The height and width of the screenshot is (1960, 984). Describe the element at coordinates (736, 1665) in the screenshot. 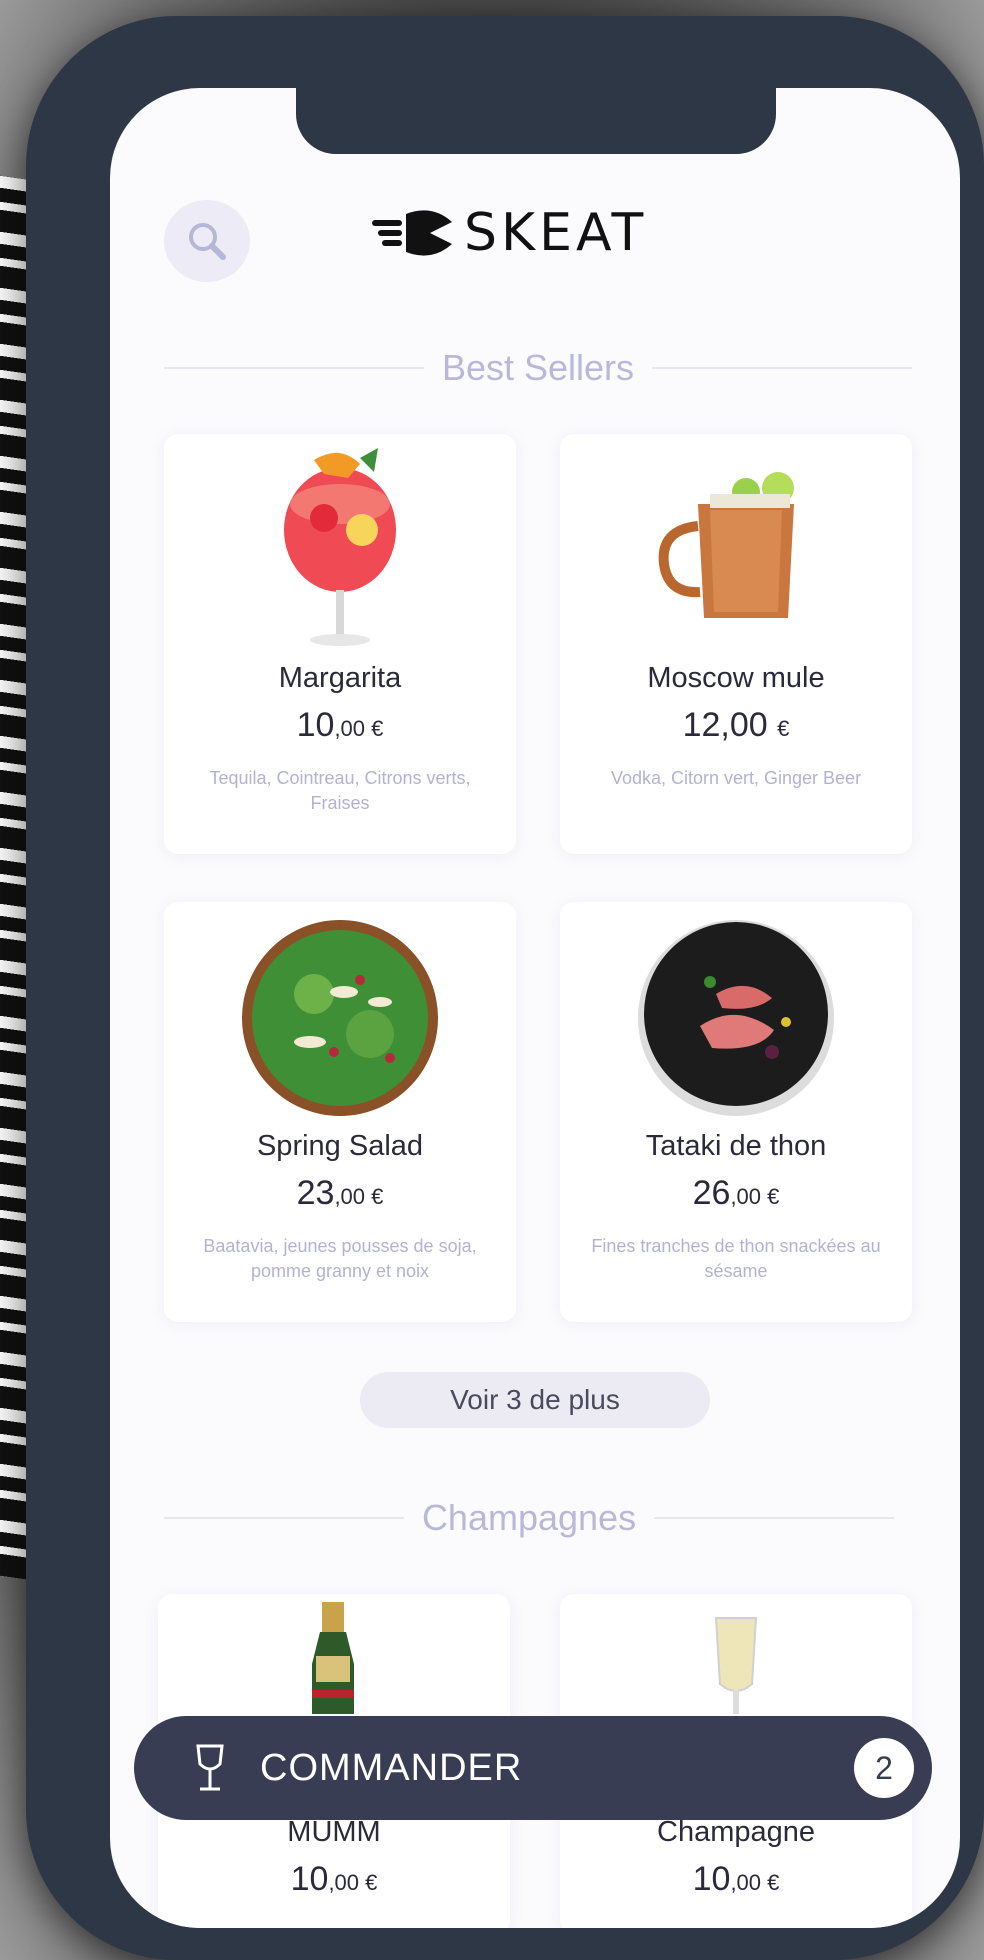

I see `champagne-flute-image` at that location.